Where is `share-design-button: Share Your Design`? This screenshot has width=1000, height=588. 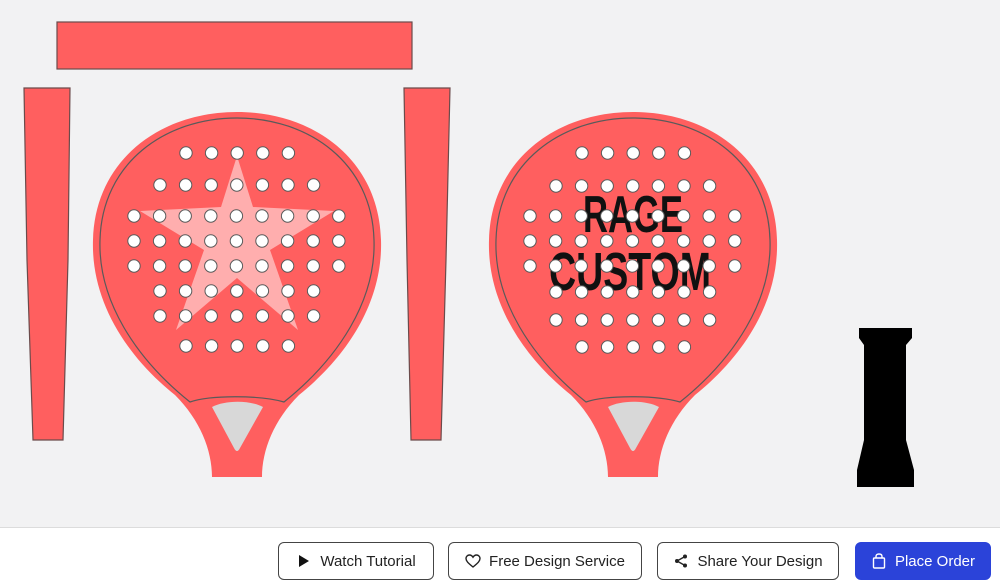
share-design-button: Share Your Design is located at coordinates (748, 561).